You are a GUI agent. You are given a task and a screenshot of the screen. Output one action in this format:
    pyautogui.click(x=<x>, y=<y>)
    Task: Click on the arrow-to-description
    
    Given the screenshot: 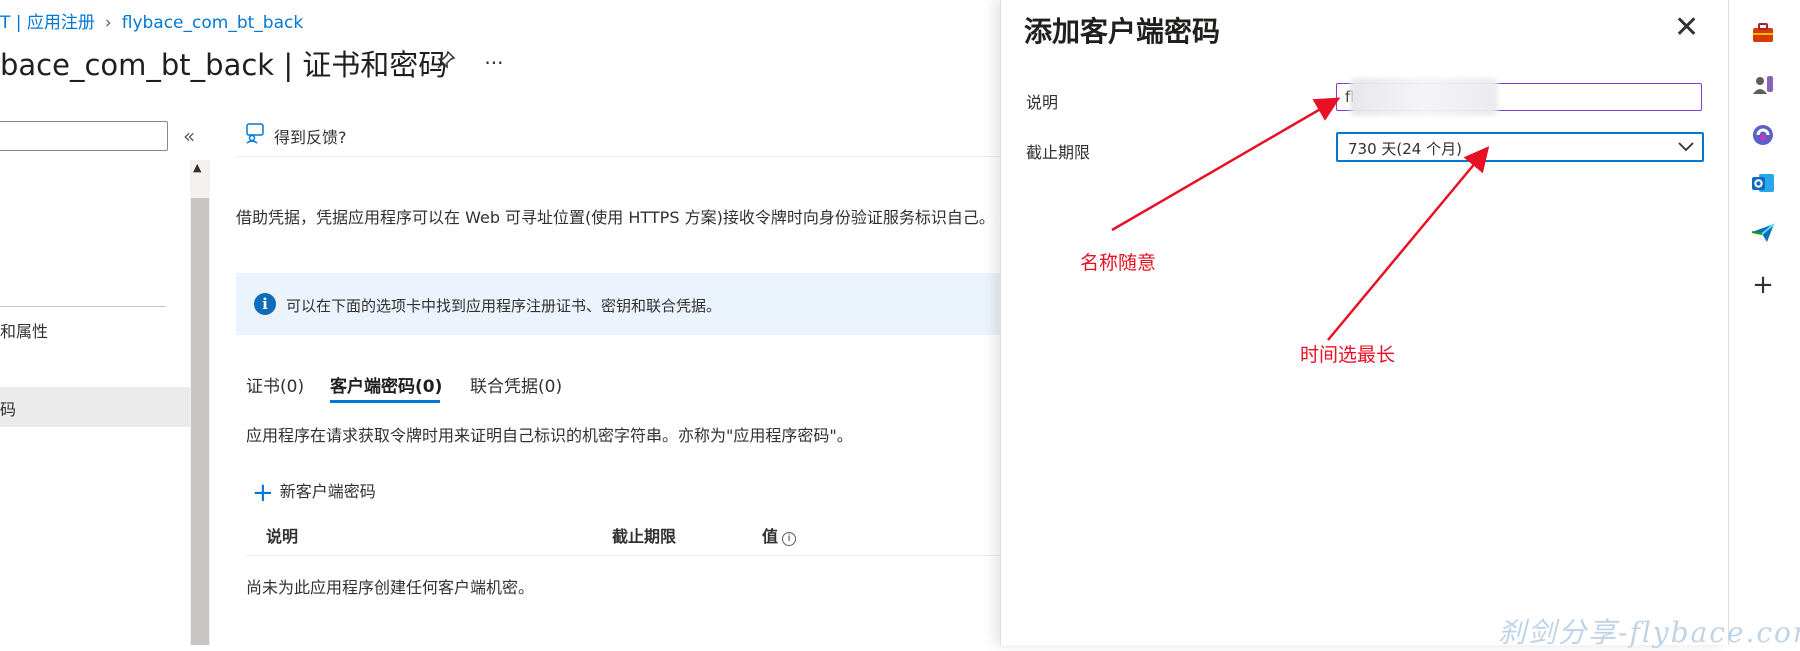 What is the action you would take?
    pyautogui.click(x=1226, y=164)
    